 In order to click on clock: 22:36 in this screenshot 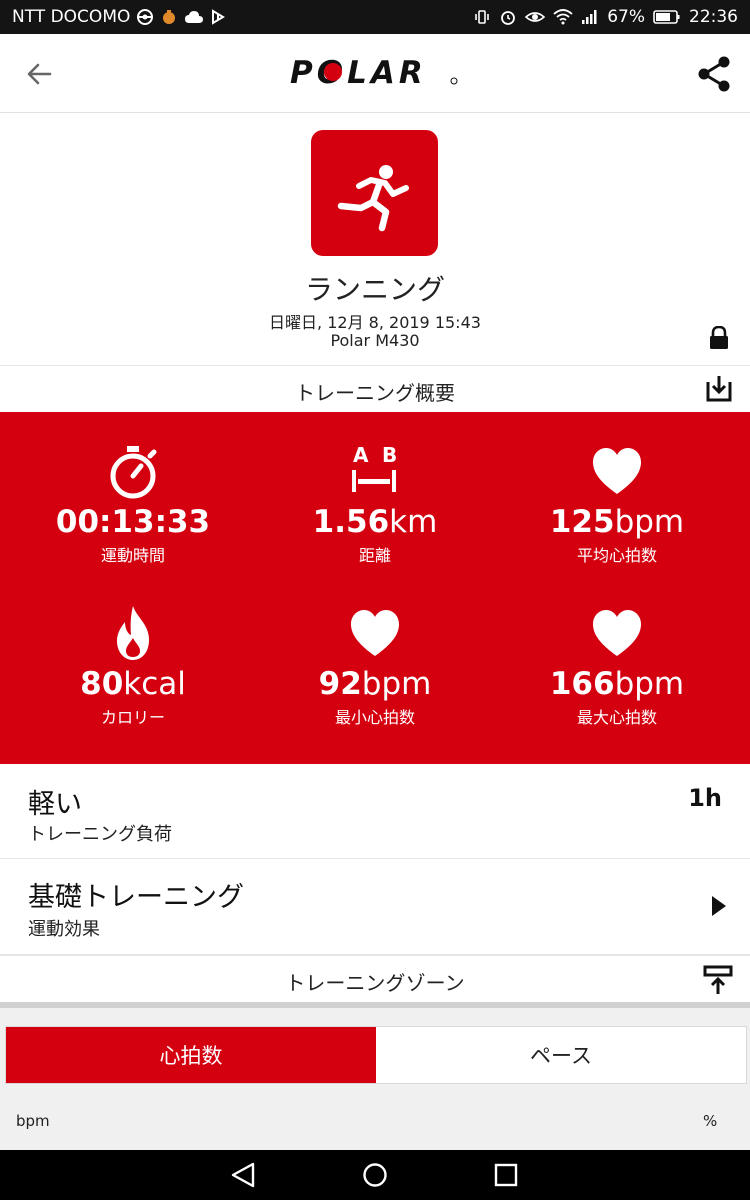, I will do `click(713, 17)`.